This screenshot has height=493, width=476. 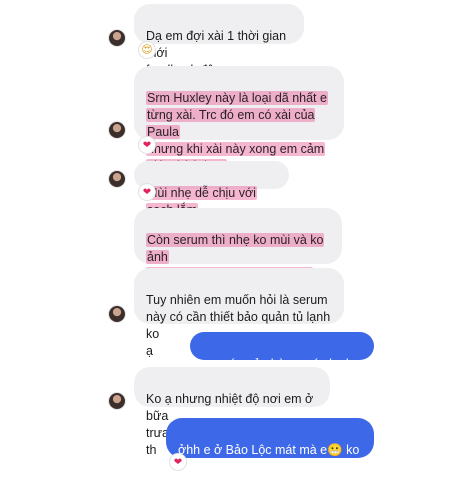 What do you see at coordinates (211, 189) in the screenshot?
I see `message-bubble-incoming: Mùi nhẹ dễ chịu với sạch lắm` at bounding box center [211, 189].